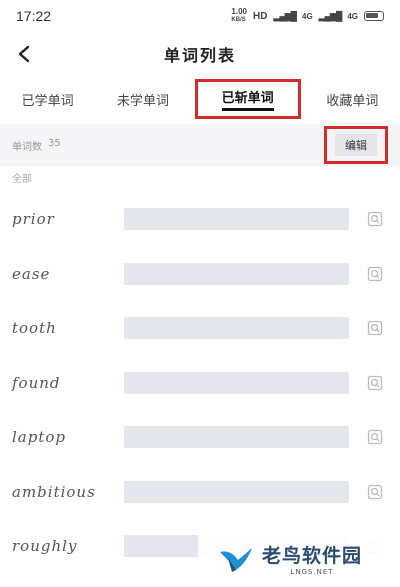  What do you see at coordinates (39, 437) in the screenshot?
I see `word-text: laptop` at bounding box center [39, 437].